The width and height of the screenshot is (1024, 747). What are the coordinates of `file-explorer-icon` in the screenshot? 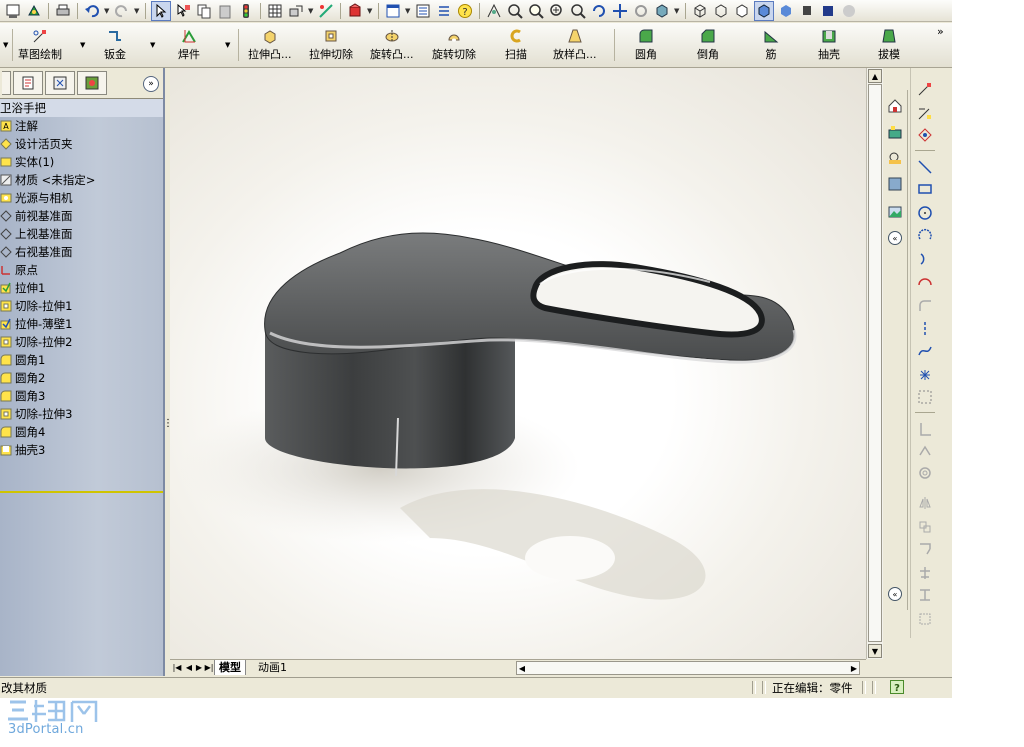 It's located at (895, 158).